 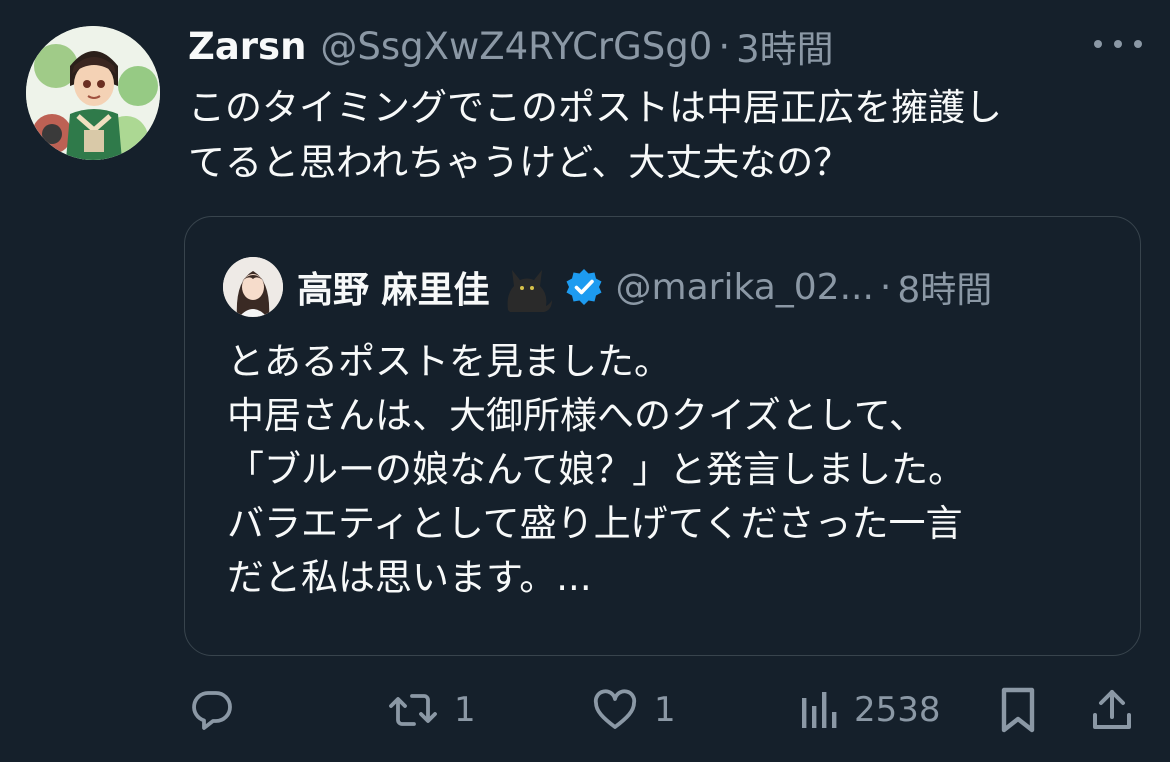 I want to click on quoted-author-avatar, so click(x=253, y=287).